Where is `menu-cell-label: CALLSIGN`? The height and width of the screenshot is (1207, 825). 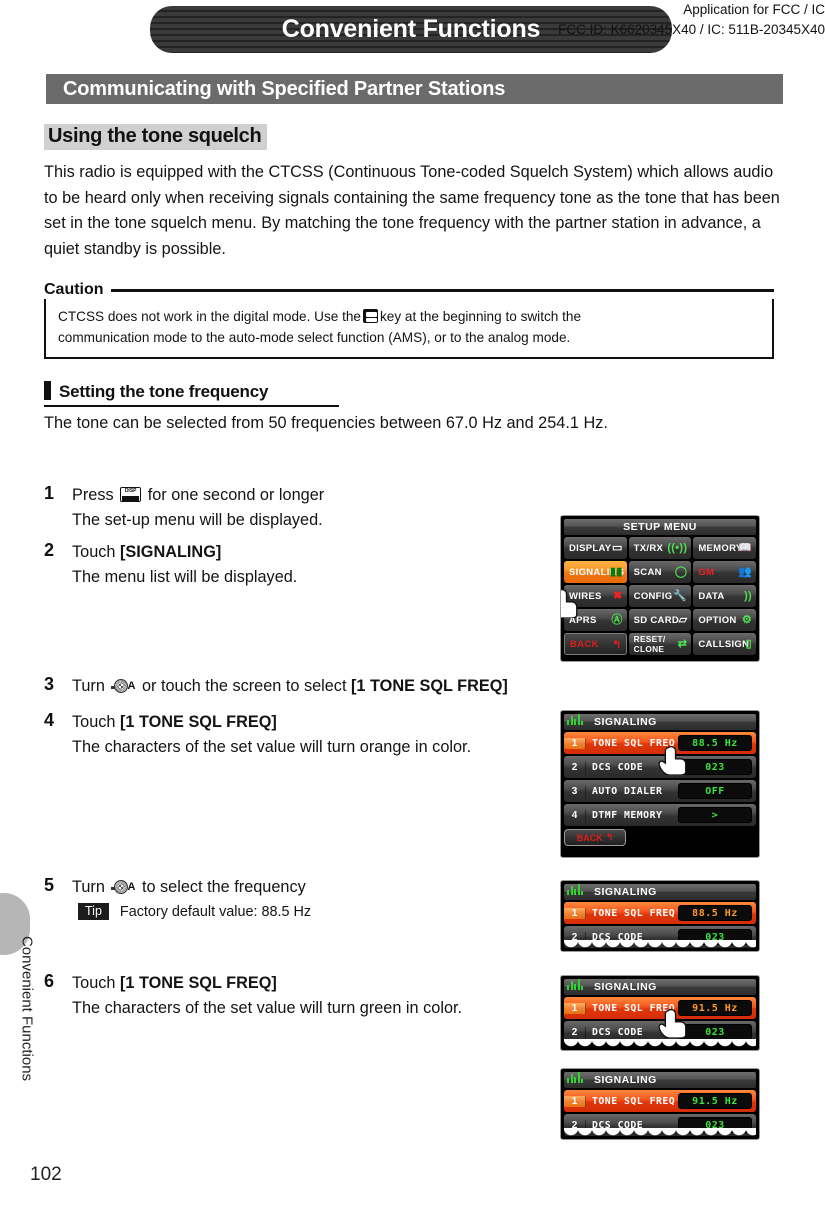 menu-cell-label: CALLSIGN is located at coordinates (724, 644).